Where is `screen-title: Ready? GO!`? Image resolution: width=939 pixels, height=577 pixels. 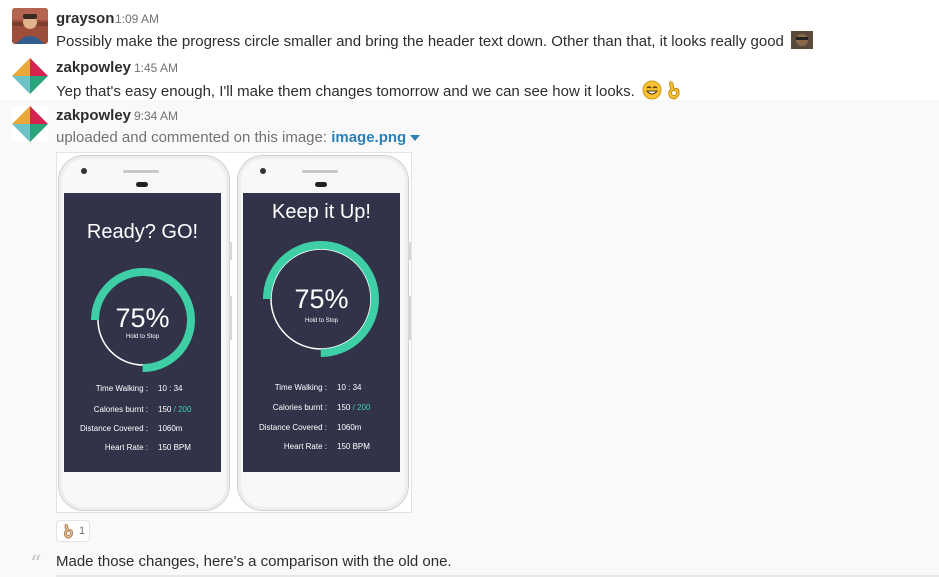 screen-title: Ready? GO! is located at coordinates (142, 232).